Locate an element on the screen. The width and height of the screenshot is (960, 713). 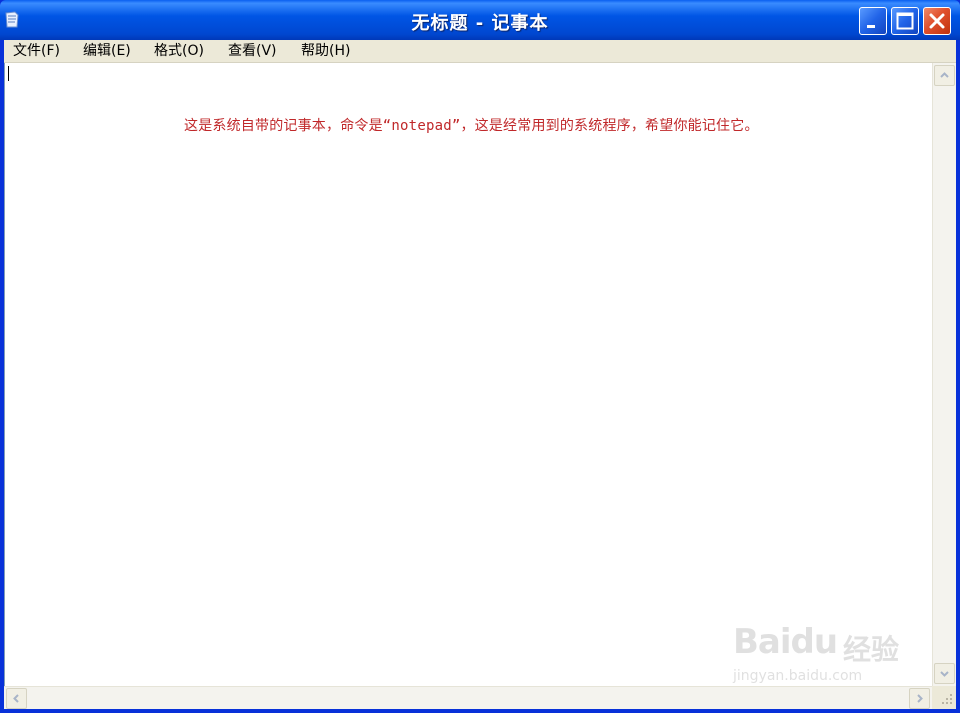
scroll-left-button is located at coordinates (16, 698).